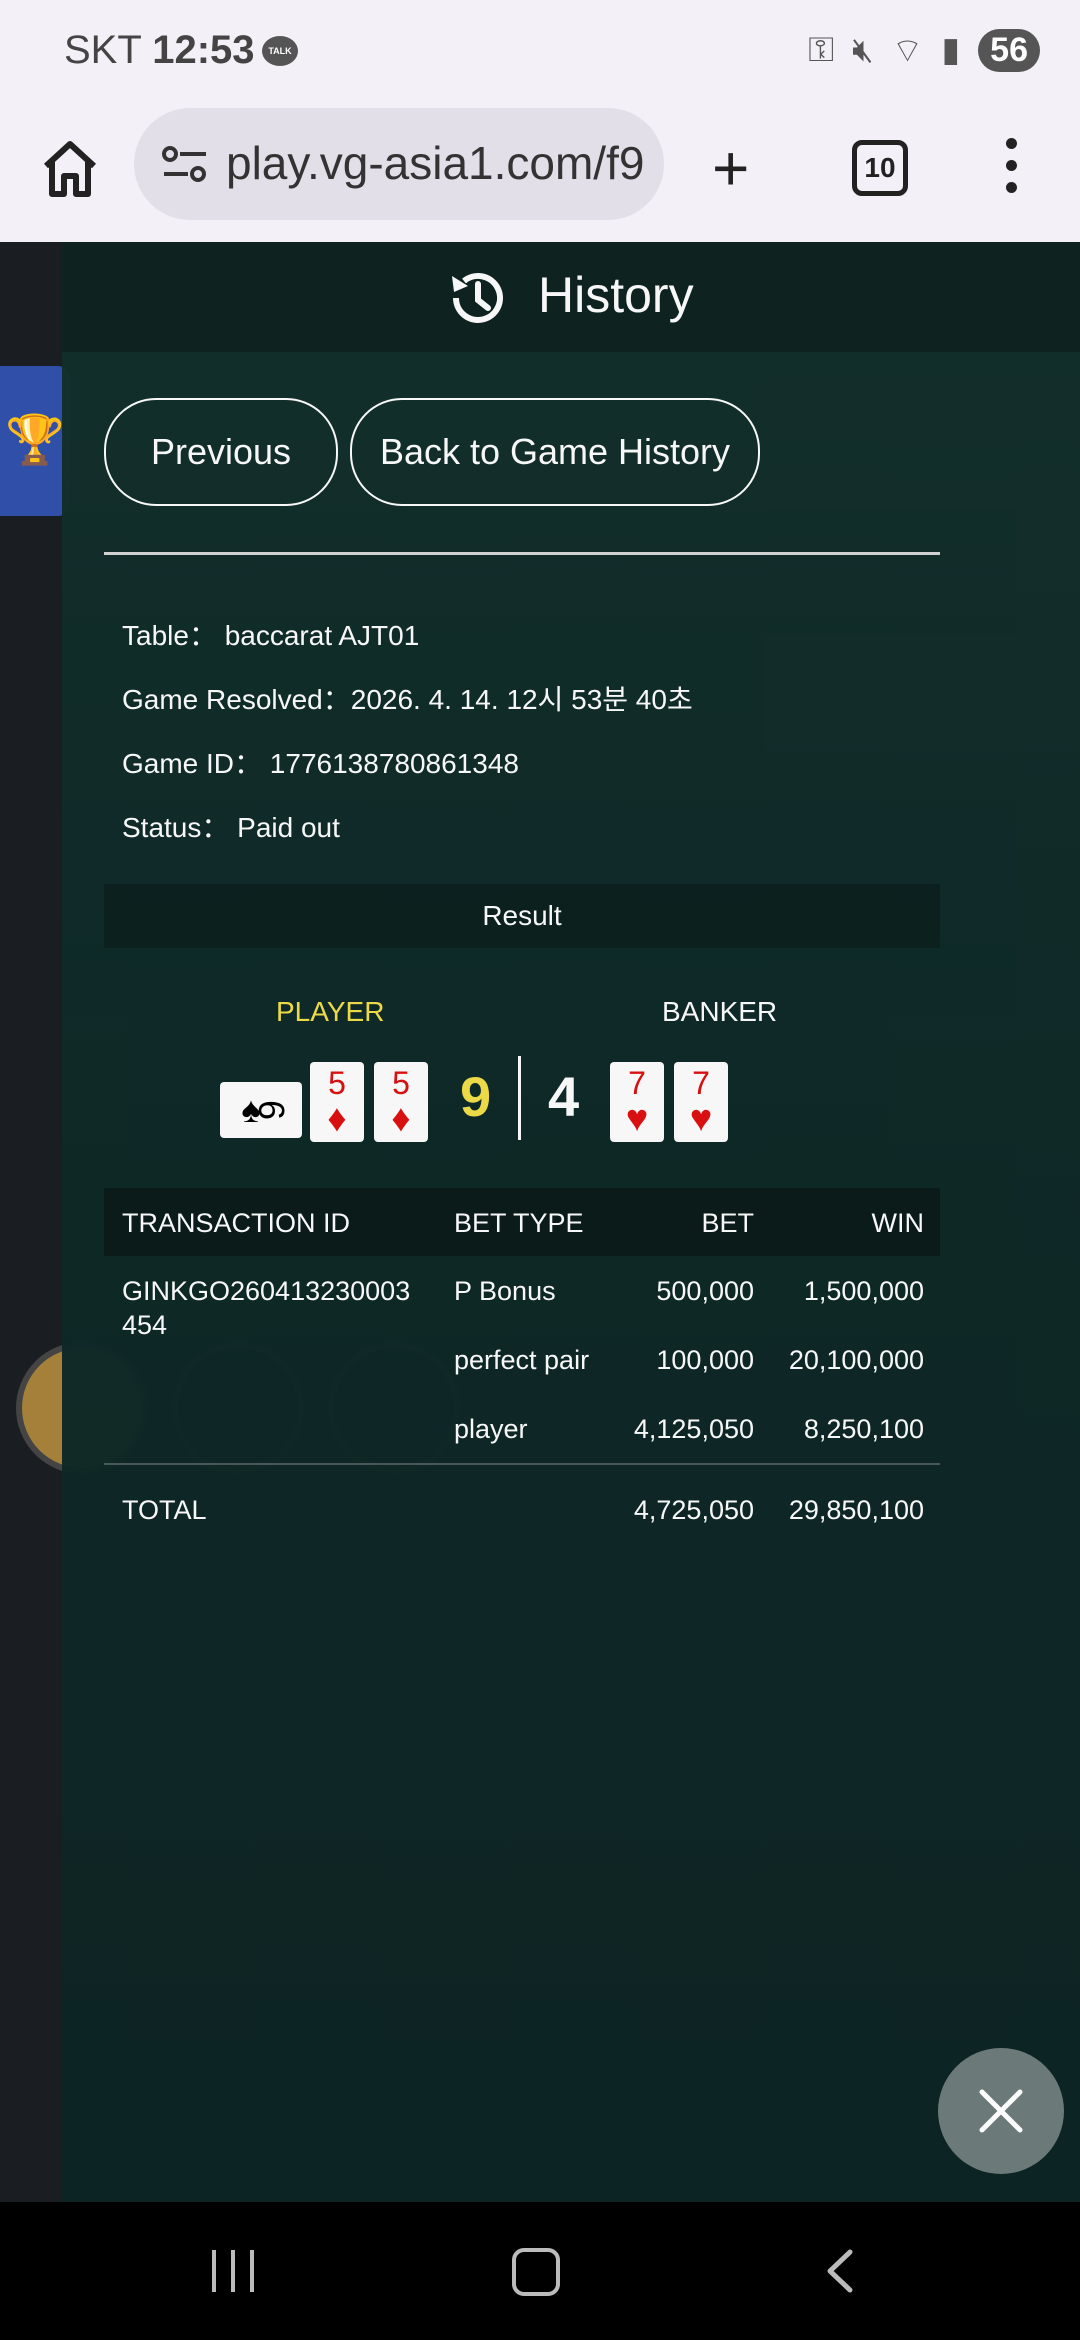  I want to click on new-tab-plus-icon: +, so click(730, 168).